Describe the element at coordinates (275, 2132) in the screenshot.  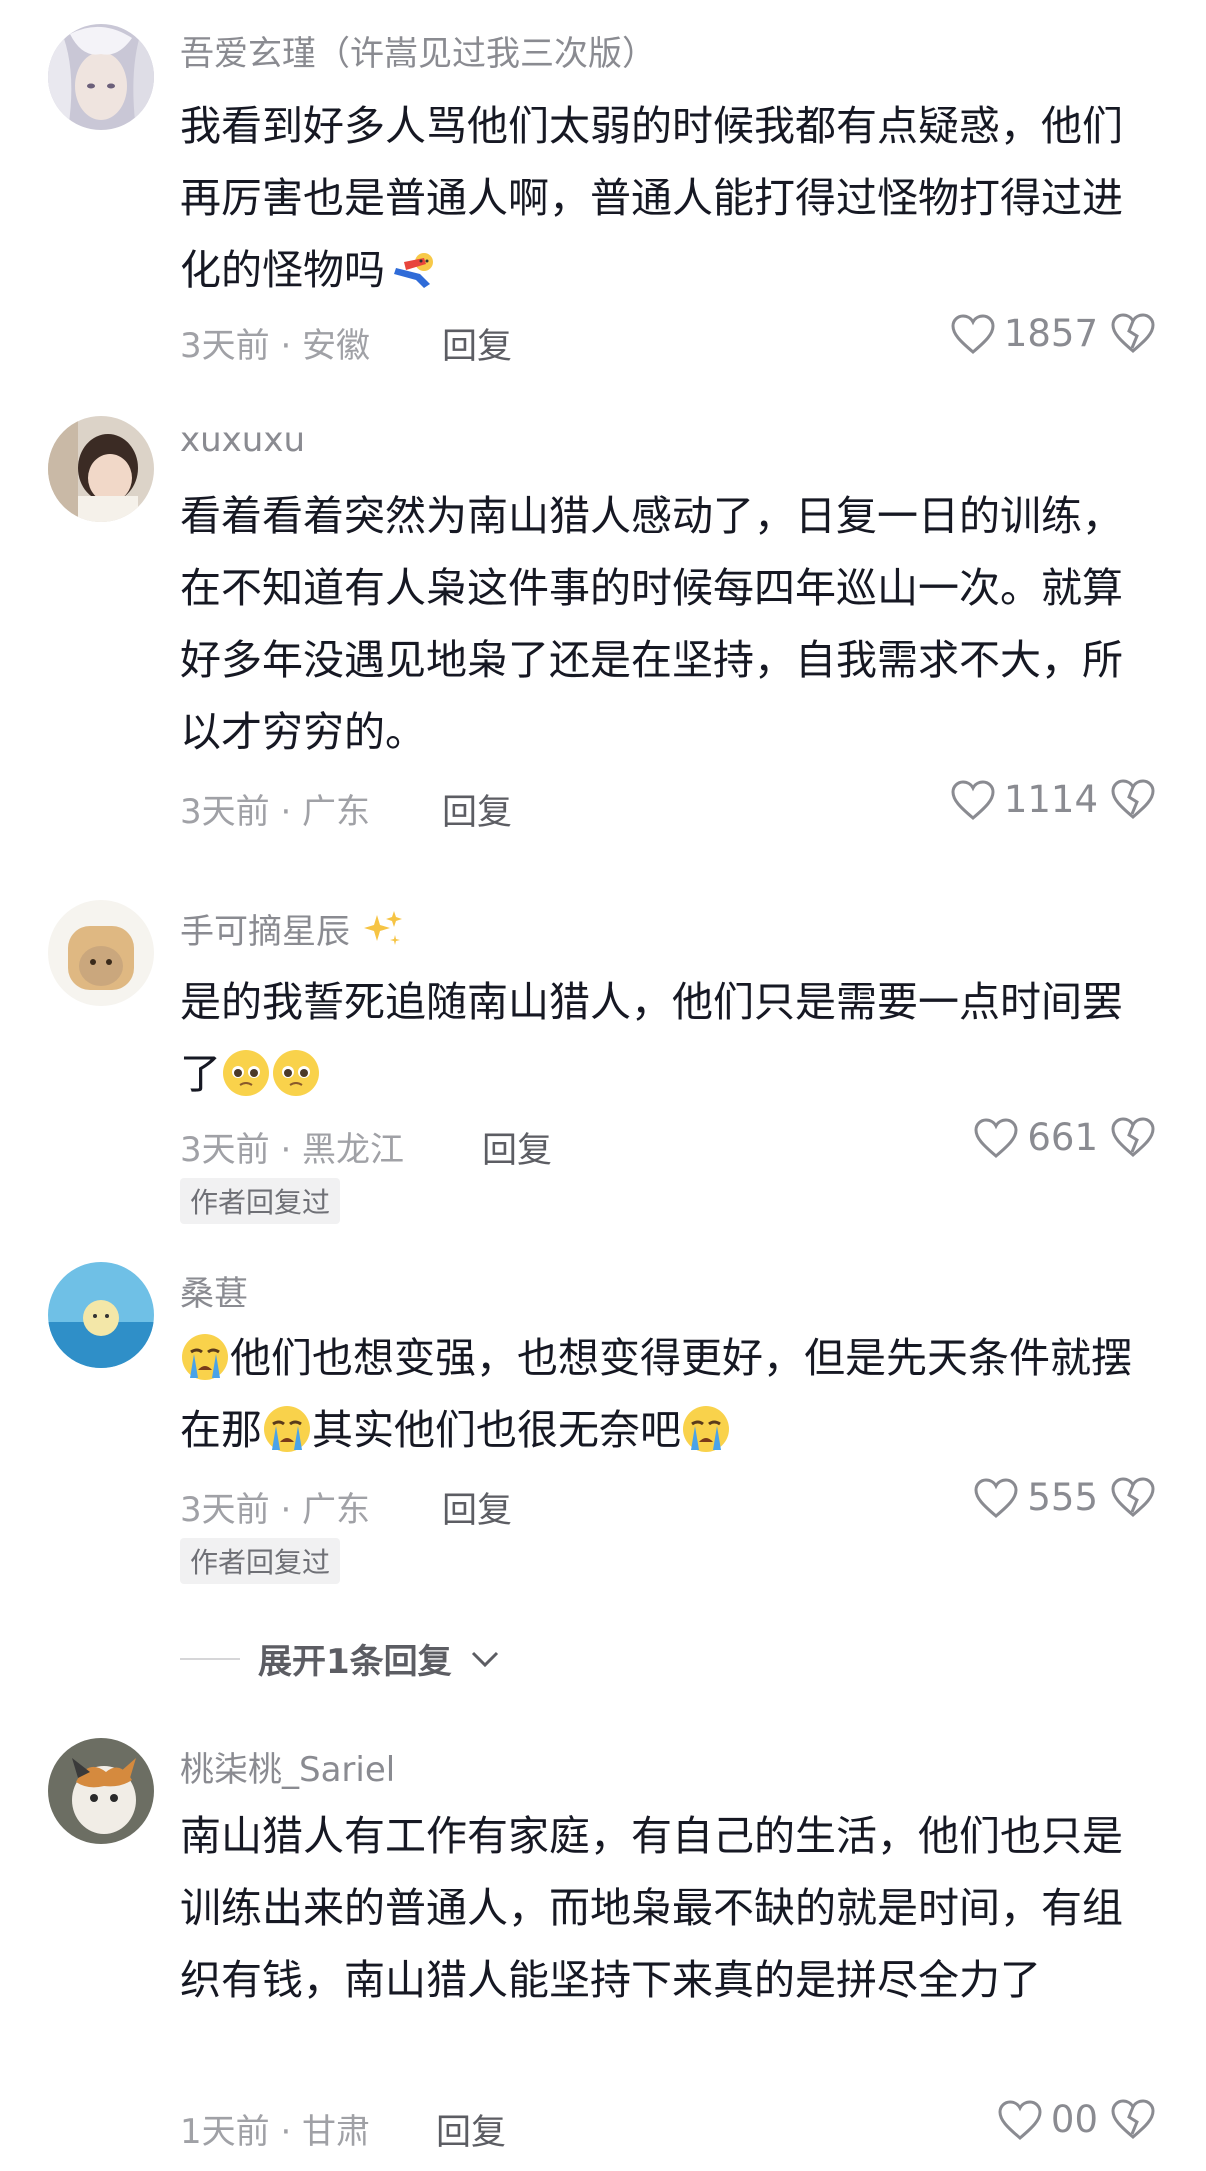
I see `comment-time-location: 1天前 · 甘肃` at that location.